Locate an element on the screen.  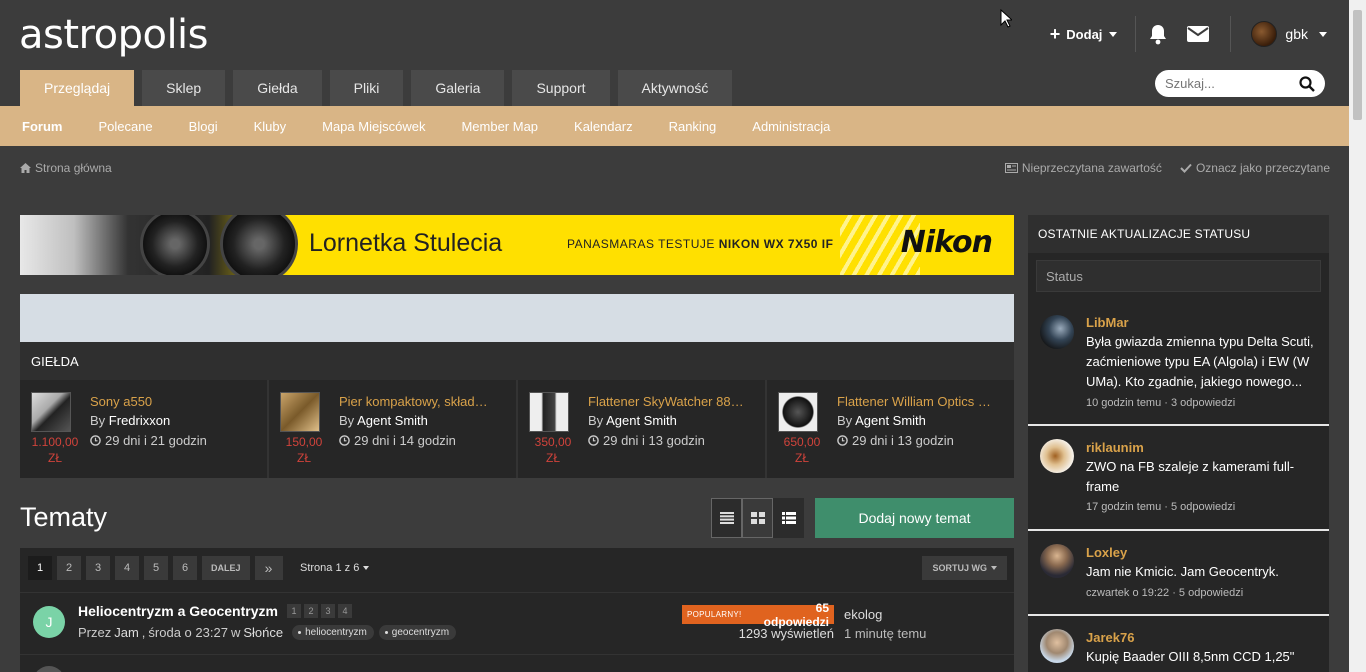
tab-przegladaj: Przeglądaj is located at coordinates (77, 88).